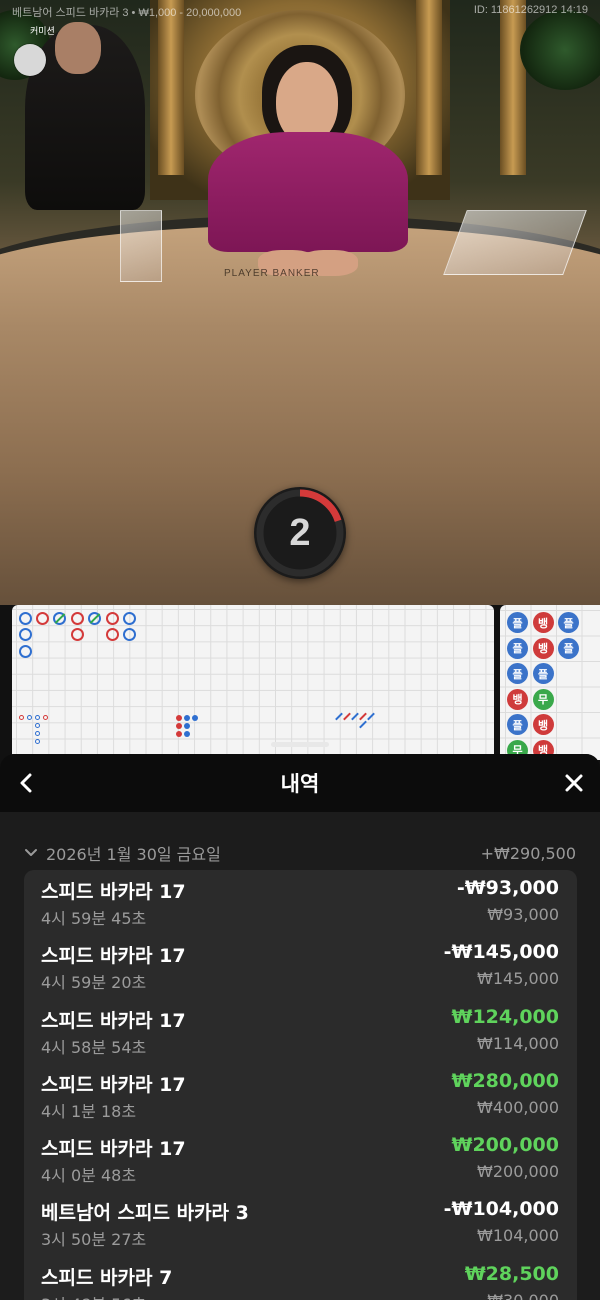 Image resolution: width=600 pixels, height=1300 pixels. What do you see at coordinates (94, 918) in the screenshot?
I see `bet-time: 4시 59분 45초` at bounding box center [94, 918].